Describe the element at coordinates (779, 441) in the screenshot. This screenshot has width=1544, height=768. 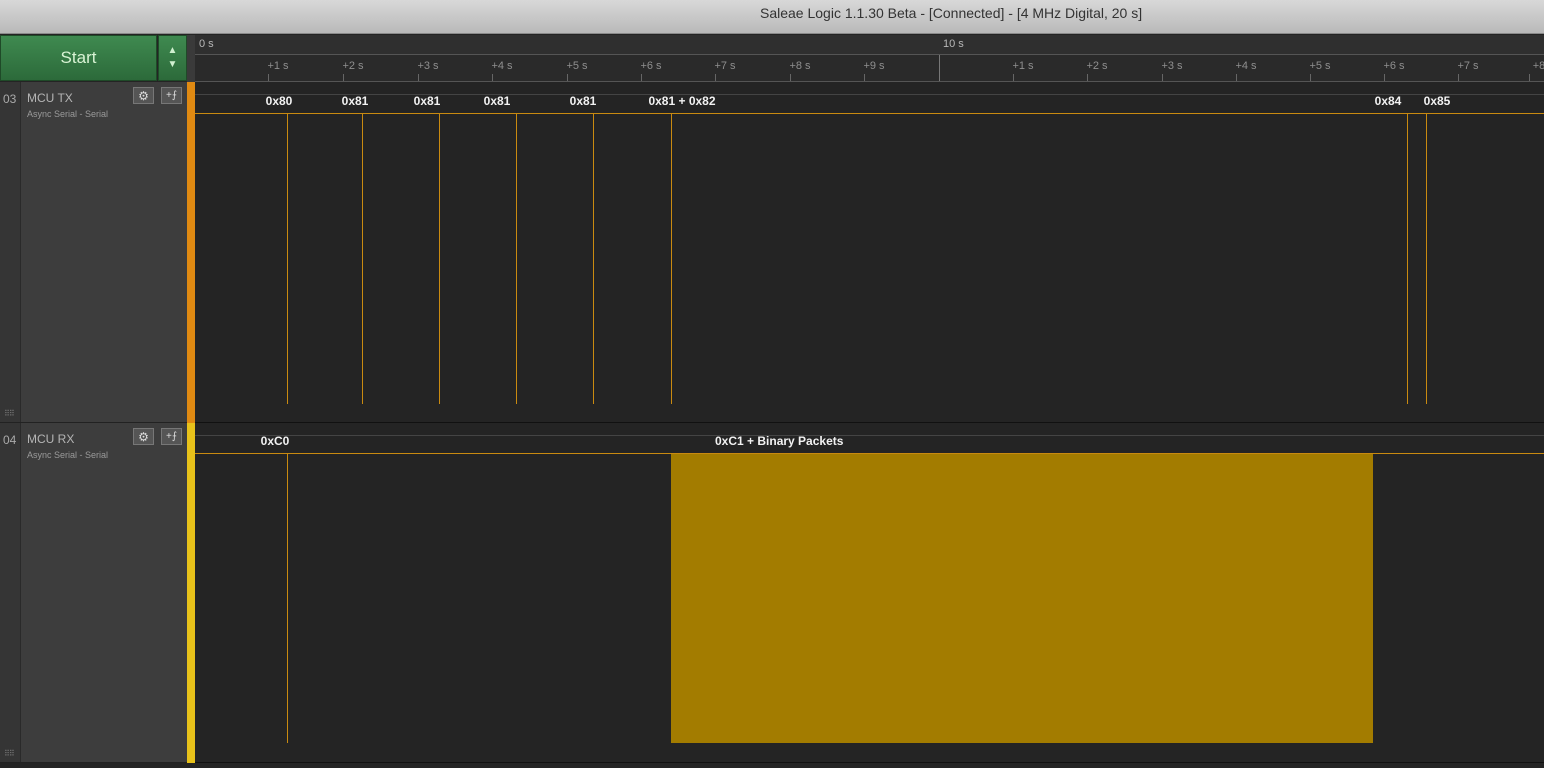
I see `decoded-byte-label: 0xC1 + Binary Packets` at that location.